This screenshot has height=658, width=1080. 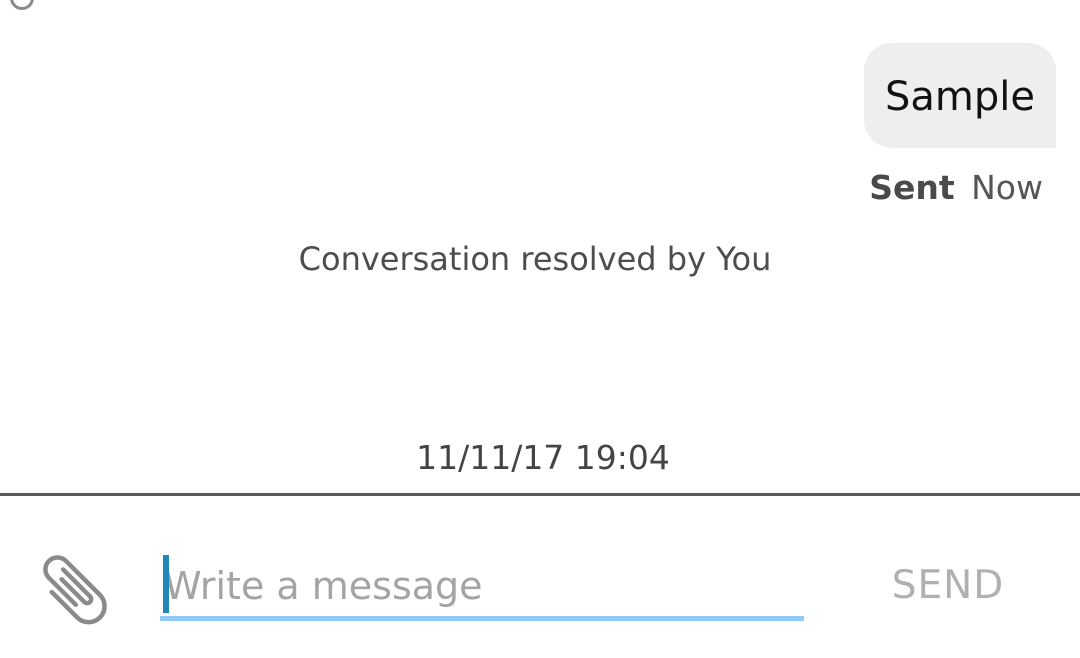 I want to click on message-status: Sent Now, so click(x=956, y=187).